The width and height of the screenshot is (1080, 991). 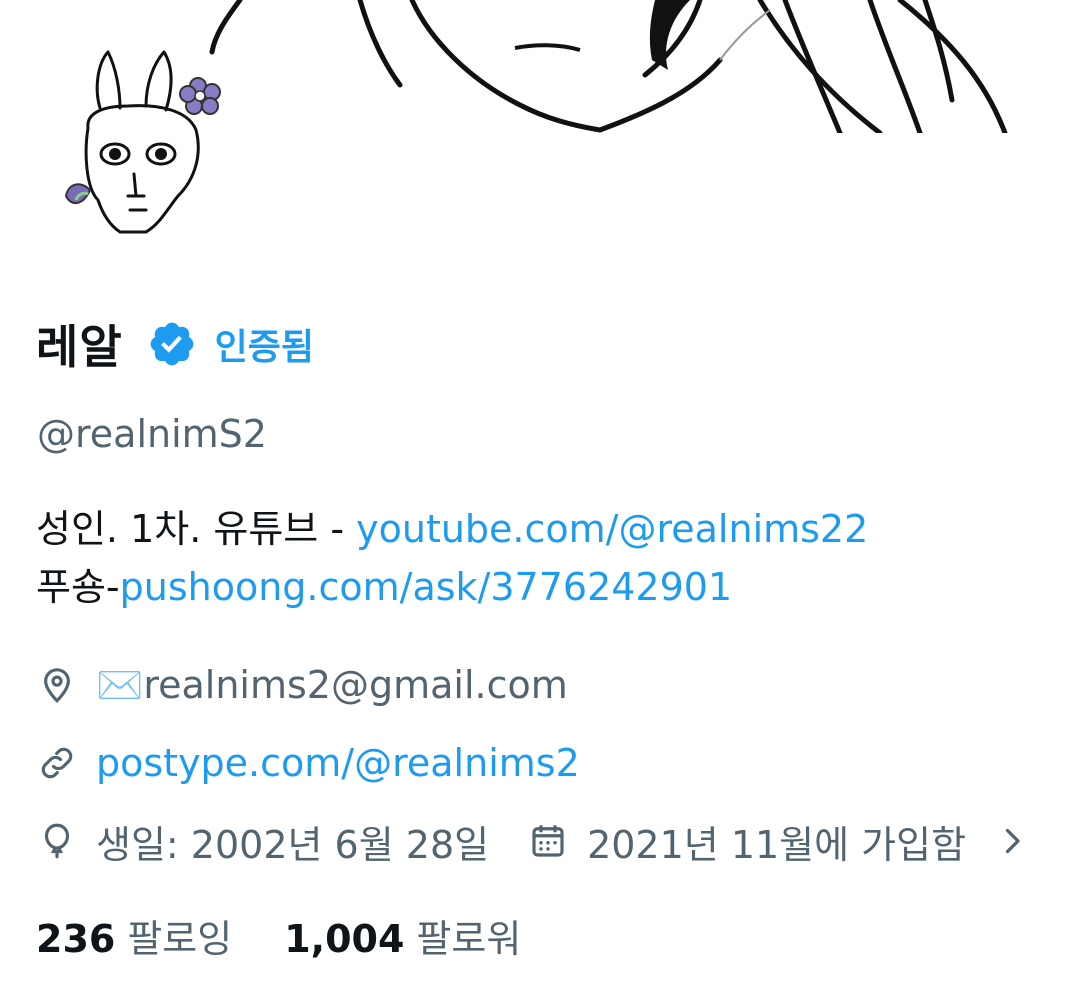 I want to click on bio-text: 성인. 1차. 유튜브 -, so click(x=196, y=529).